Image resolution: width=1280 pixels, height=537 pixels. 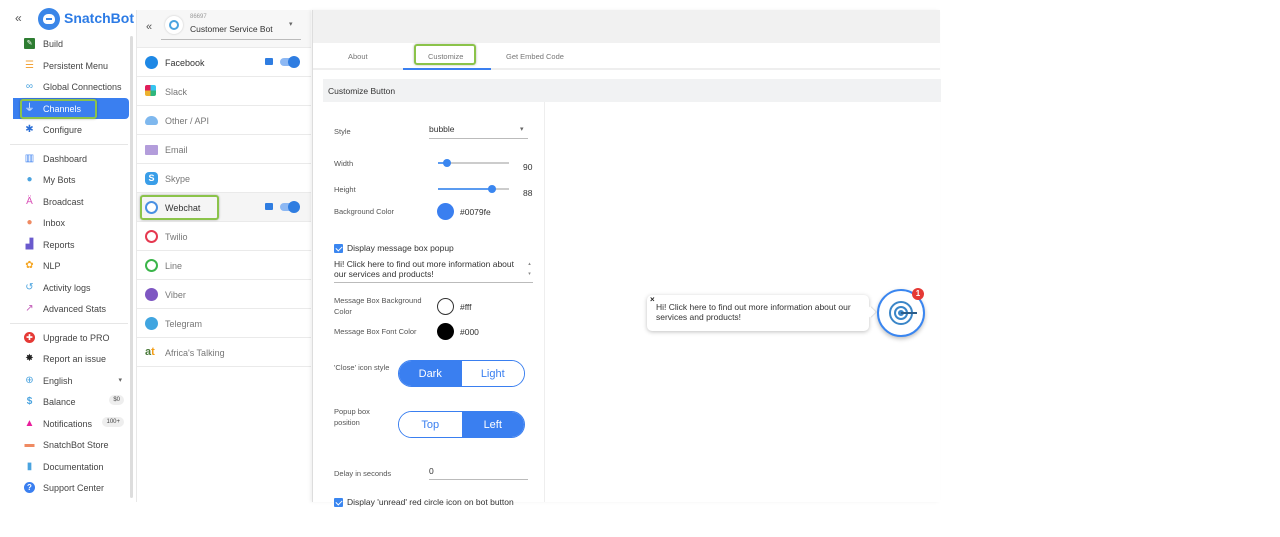 I want to click on popup-position-toggle: Top Left, so click(x=461, y=424).